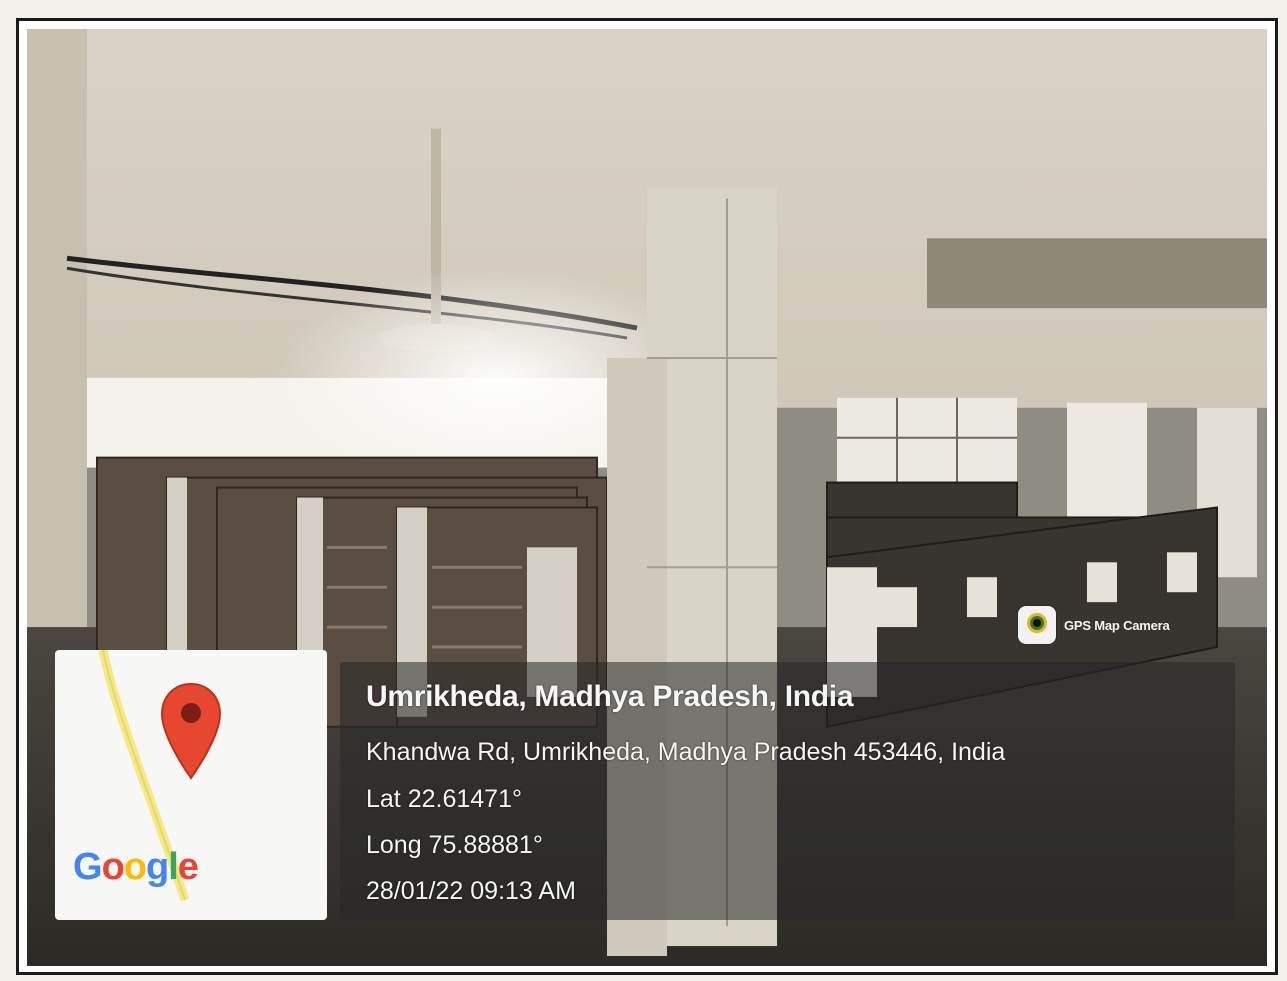 This screenshot has height=981, width=1287. Describe the element at coordinates (471, 891) in the screenshot. I see `datetime-text: 28/01/22 09:13 AM` at that location.